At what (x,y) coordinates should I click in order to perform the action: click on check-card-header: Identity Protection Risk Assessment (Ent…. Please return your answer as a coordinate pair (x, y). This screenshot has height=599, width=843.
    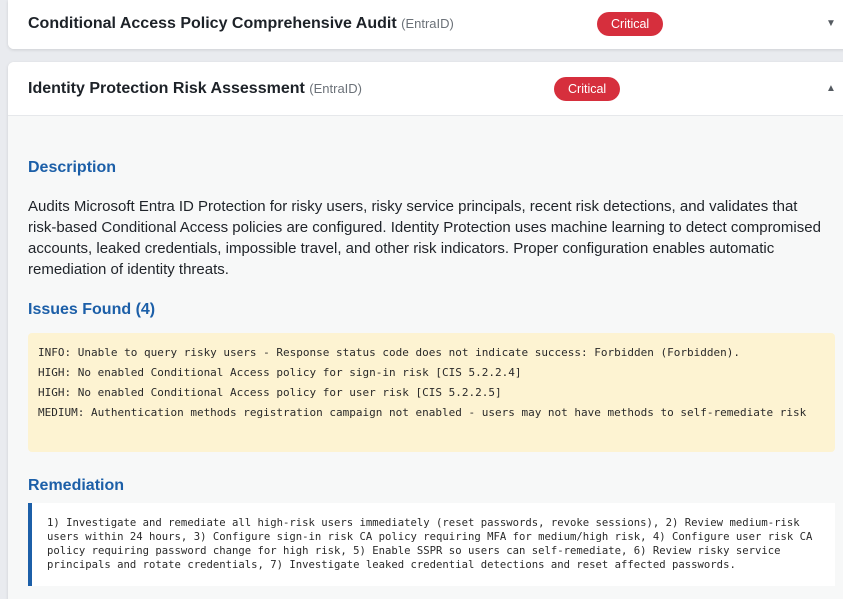
    Looking at the image, I should click on (425, 89).